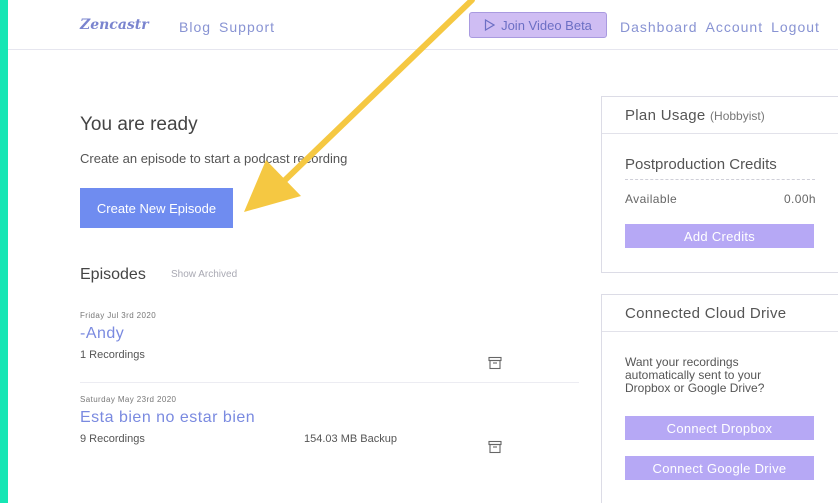 The width and height of the screenshot is (838, 503). What do you see at coordinates (112, 439) in the screenshot?
I see `episode-recordings-count: 9 Recordings` at bounding box center [112, 439].